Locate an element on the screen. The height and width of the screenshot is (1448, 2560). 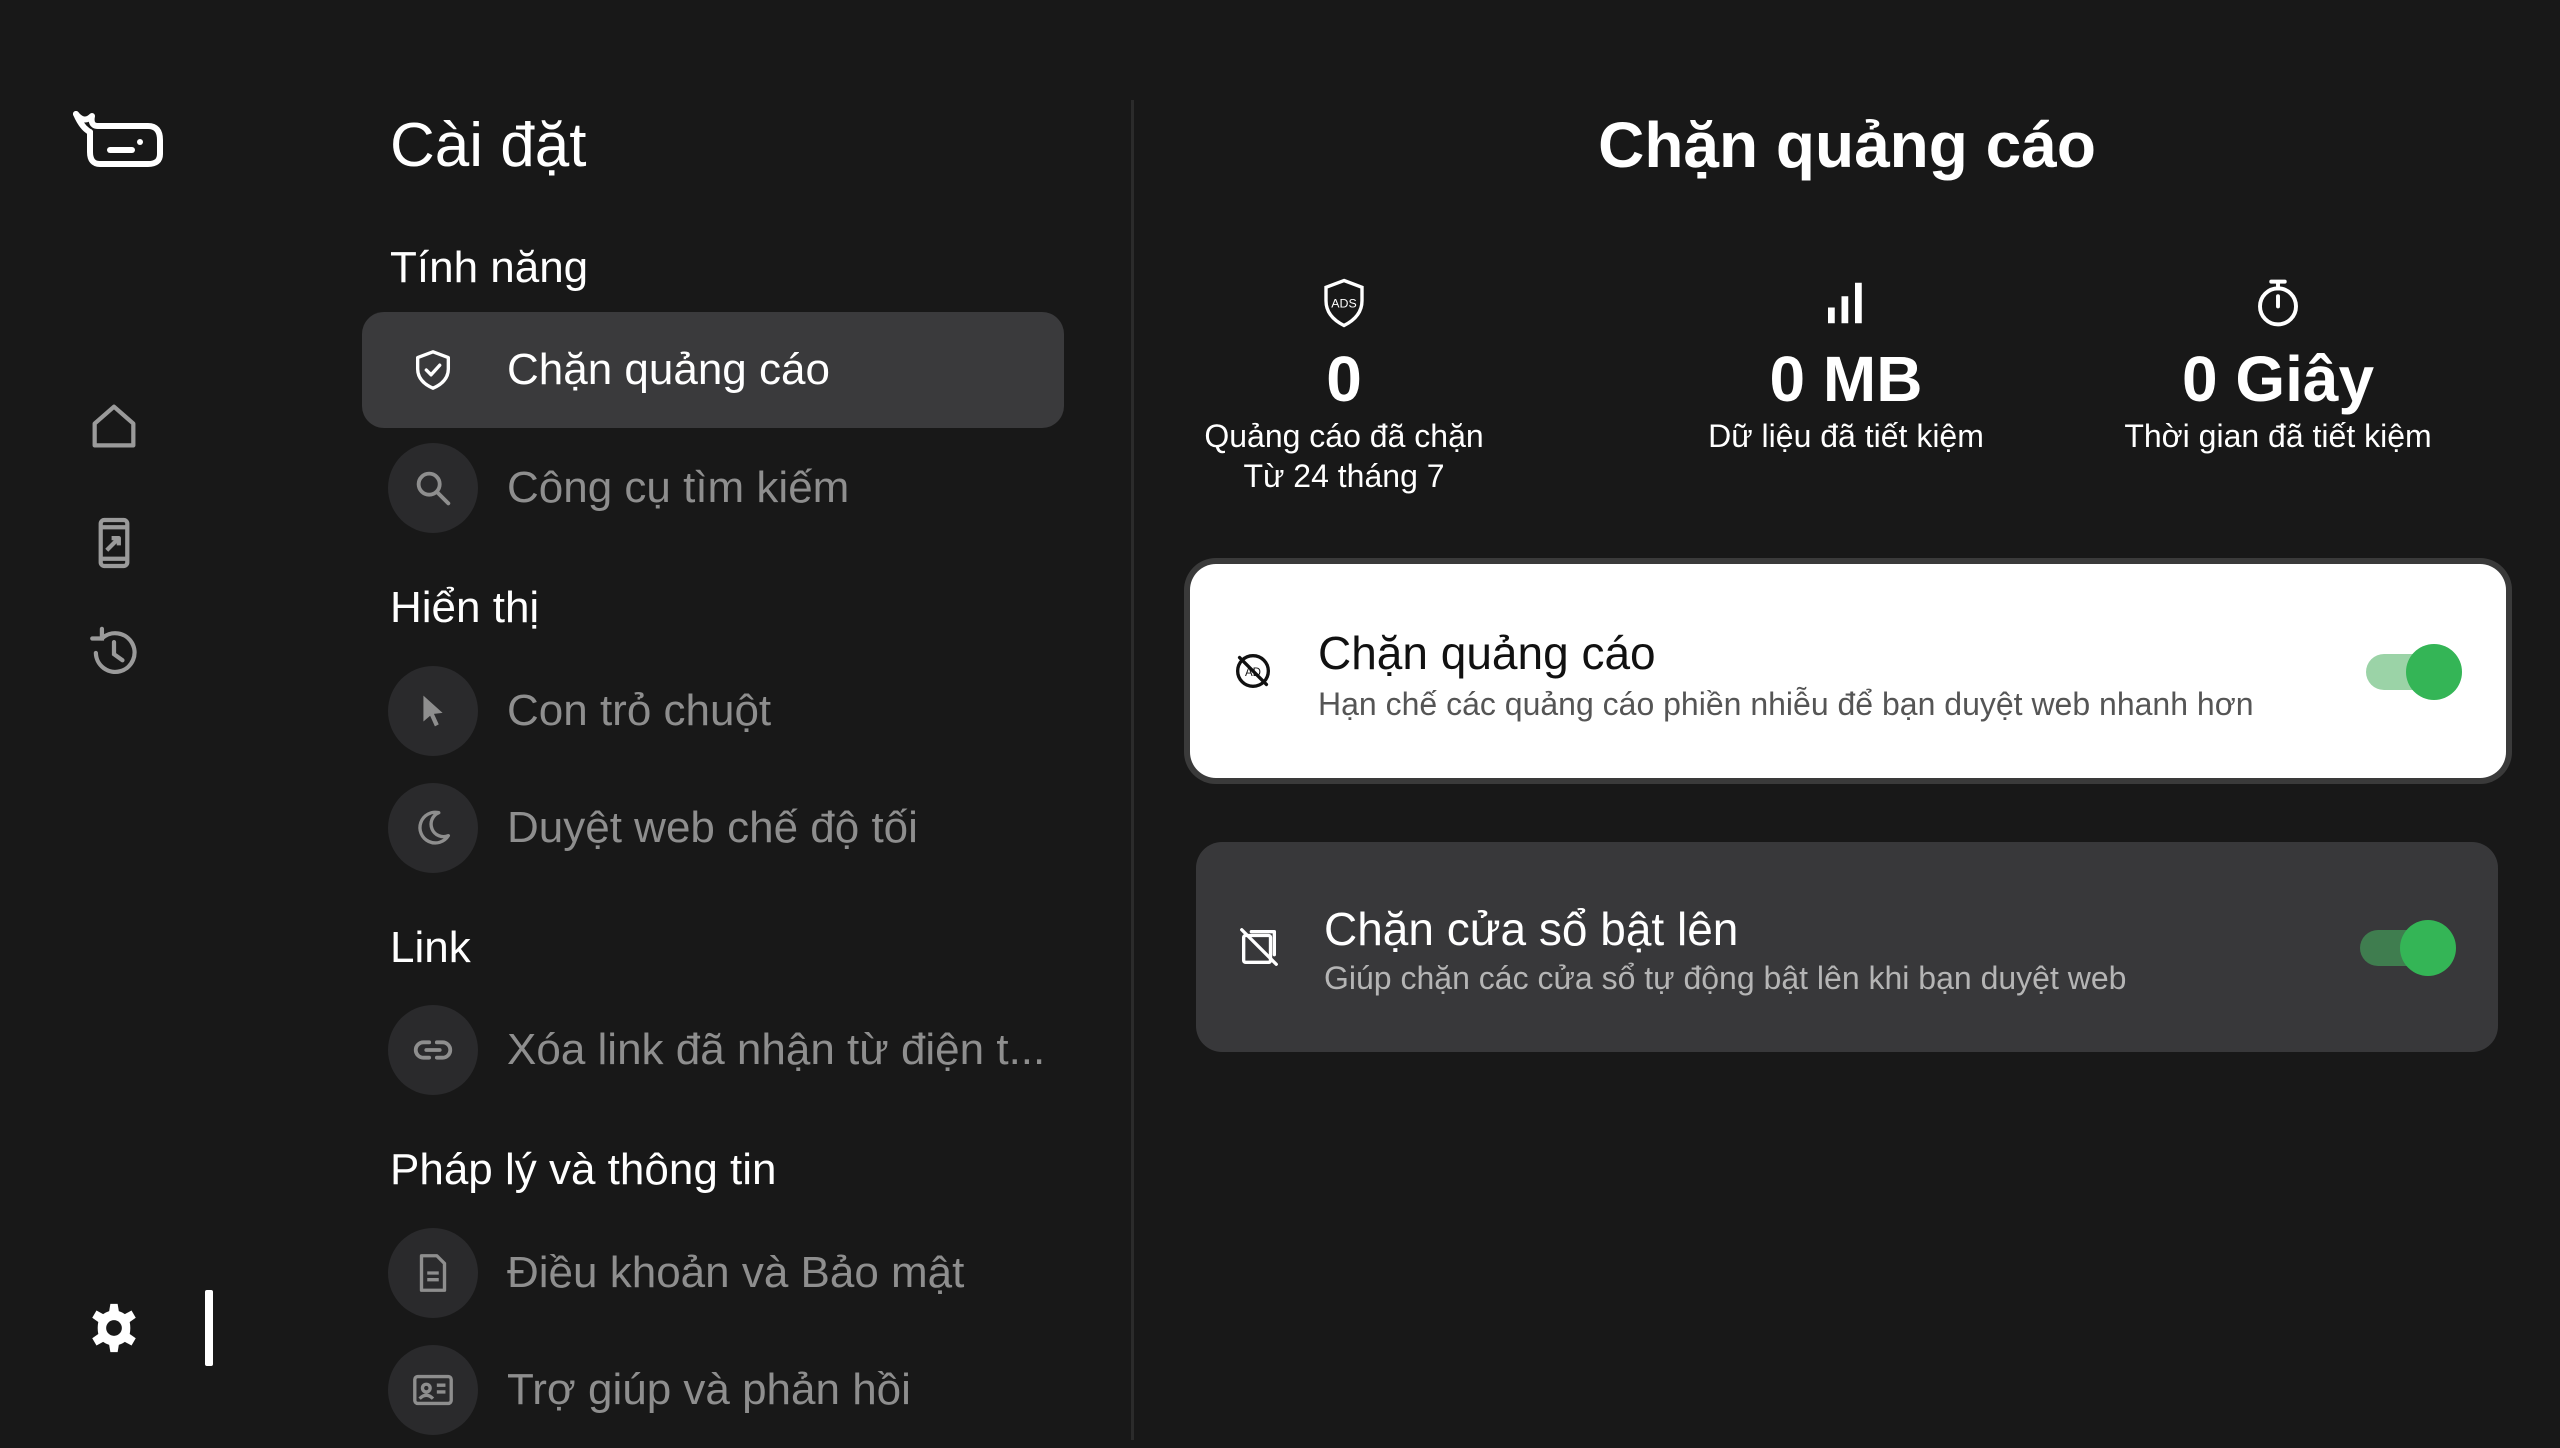
device-share-button is located at coordinates (114, 543).